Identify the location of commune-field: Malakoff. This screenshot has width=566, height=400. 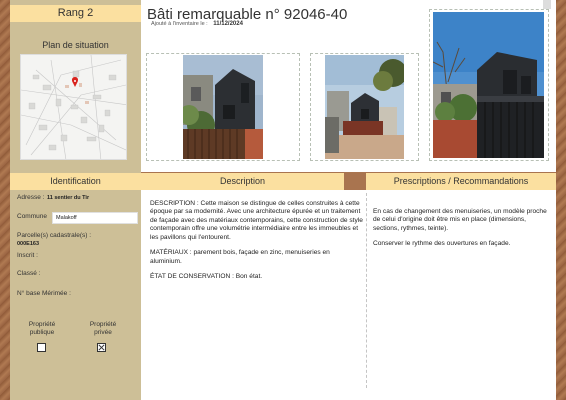
(95, 218).